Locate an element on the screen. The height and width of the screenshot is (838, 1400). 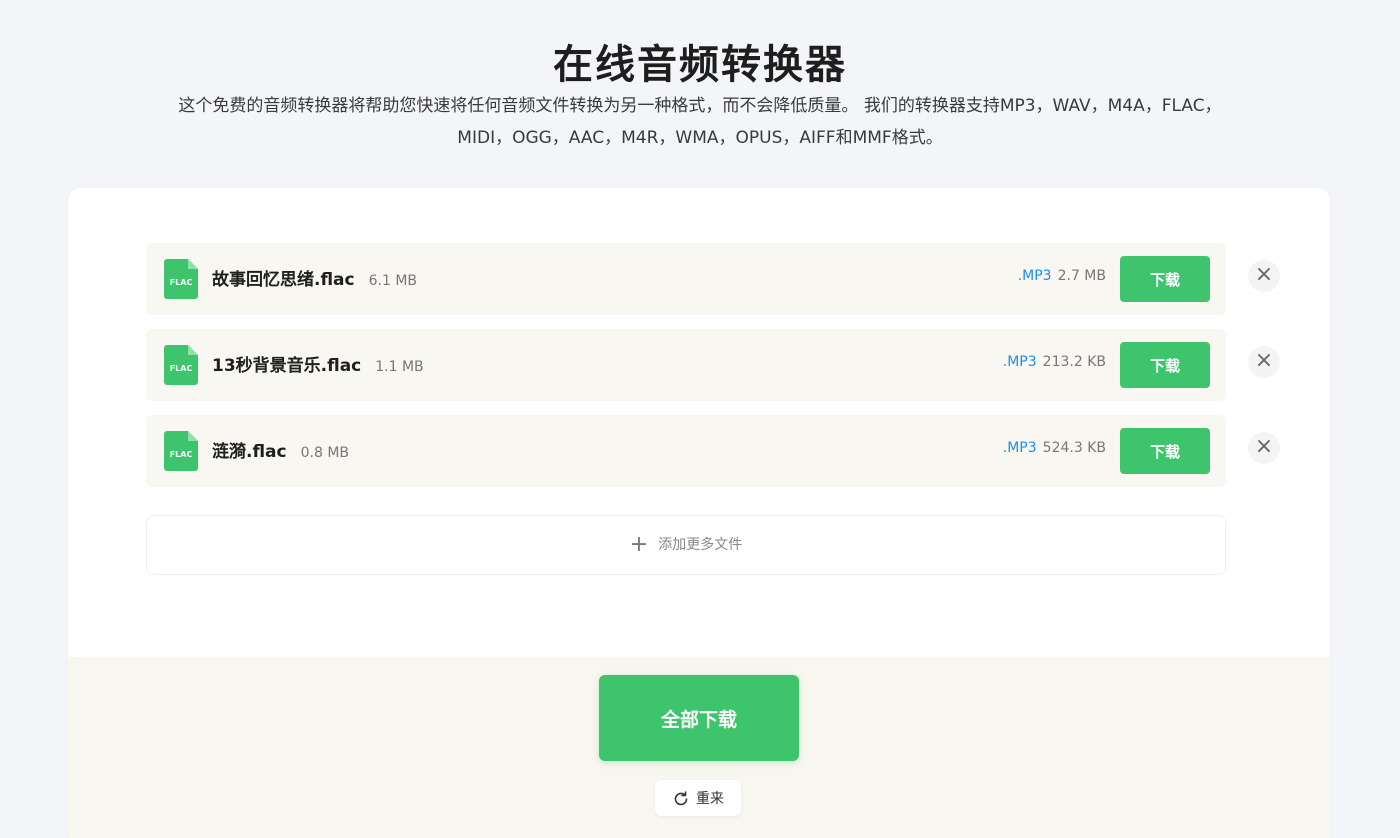
file-name-text: 涟漪.flac is located at coordinates (249, 452).